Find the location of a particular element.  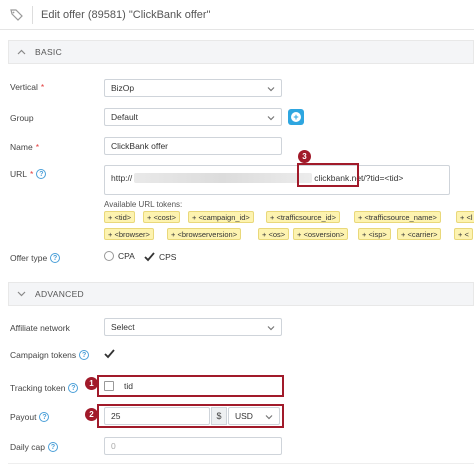

url-input: http:// clickbank.net/?tid=<tid> is located at coordinates (277, 180).